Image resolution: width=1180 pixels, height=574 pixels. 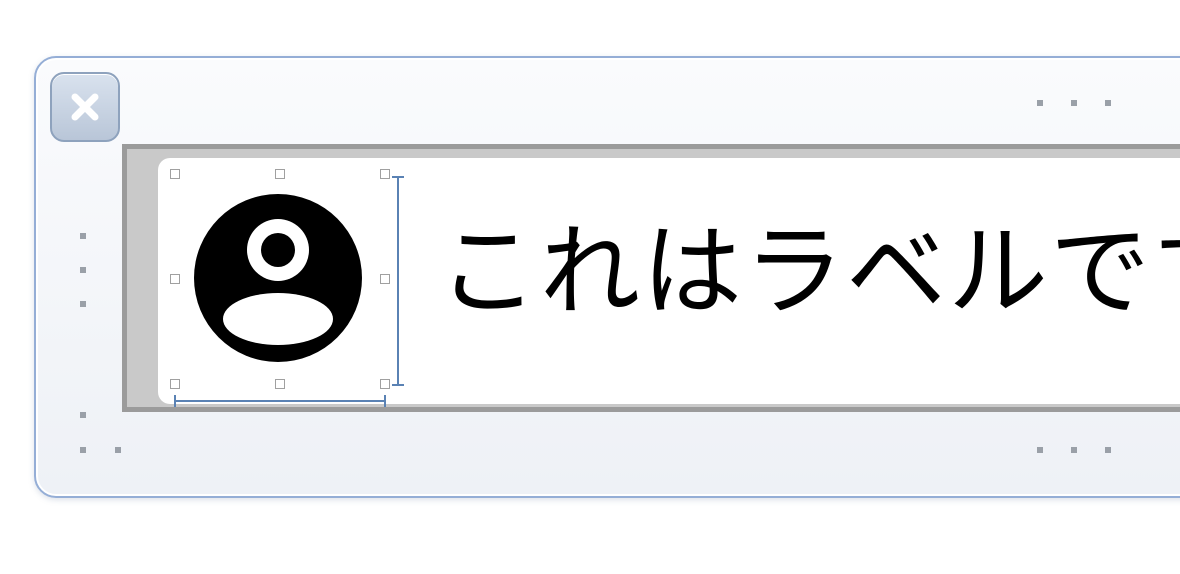 I want to click on close-button, so click(x=85, y=107).